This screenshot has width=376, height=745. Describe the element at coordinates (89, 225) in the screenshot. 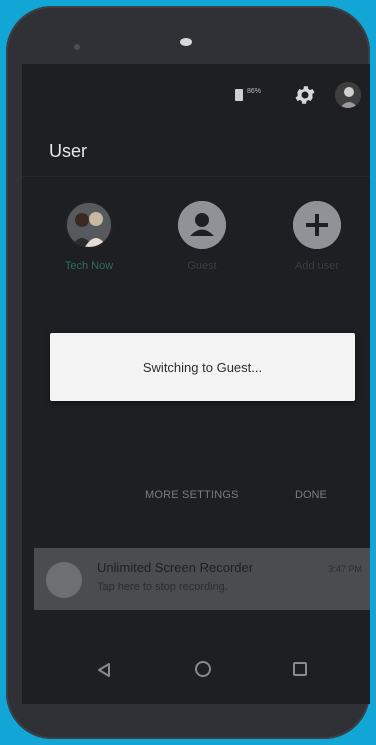

I see `user-photo` at that location.